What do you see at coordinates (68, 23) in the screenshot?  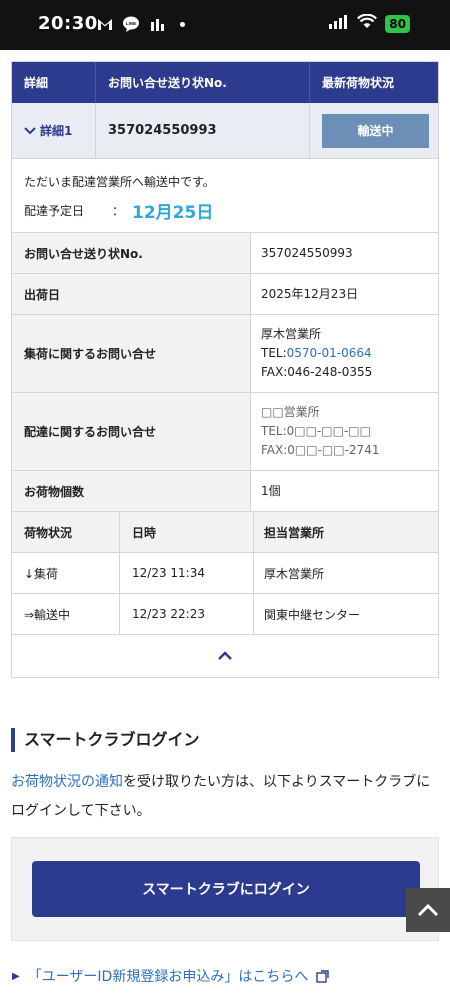 I see `clock: 20:30` at bounding box center [68, 23].